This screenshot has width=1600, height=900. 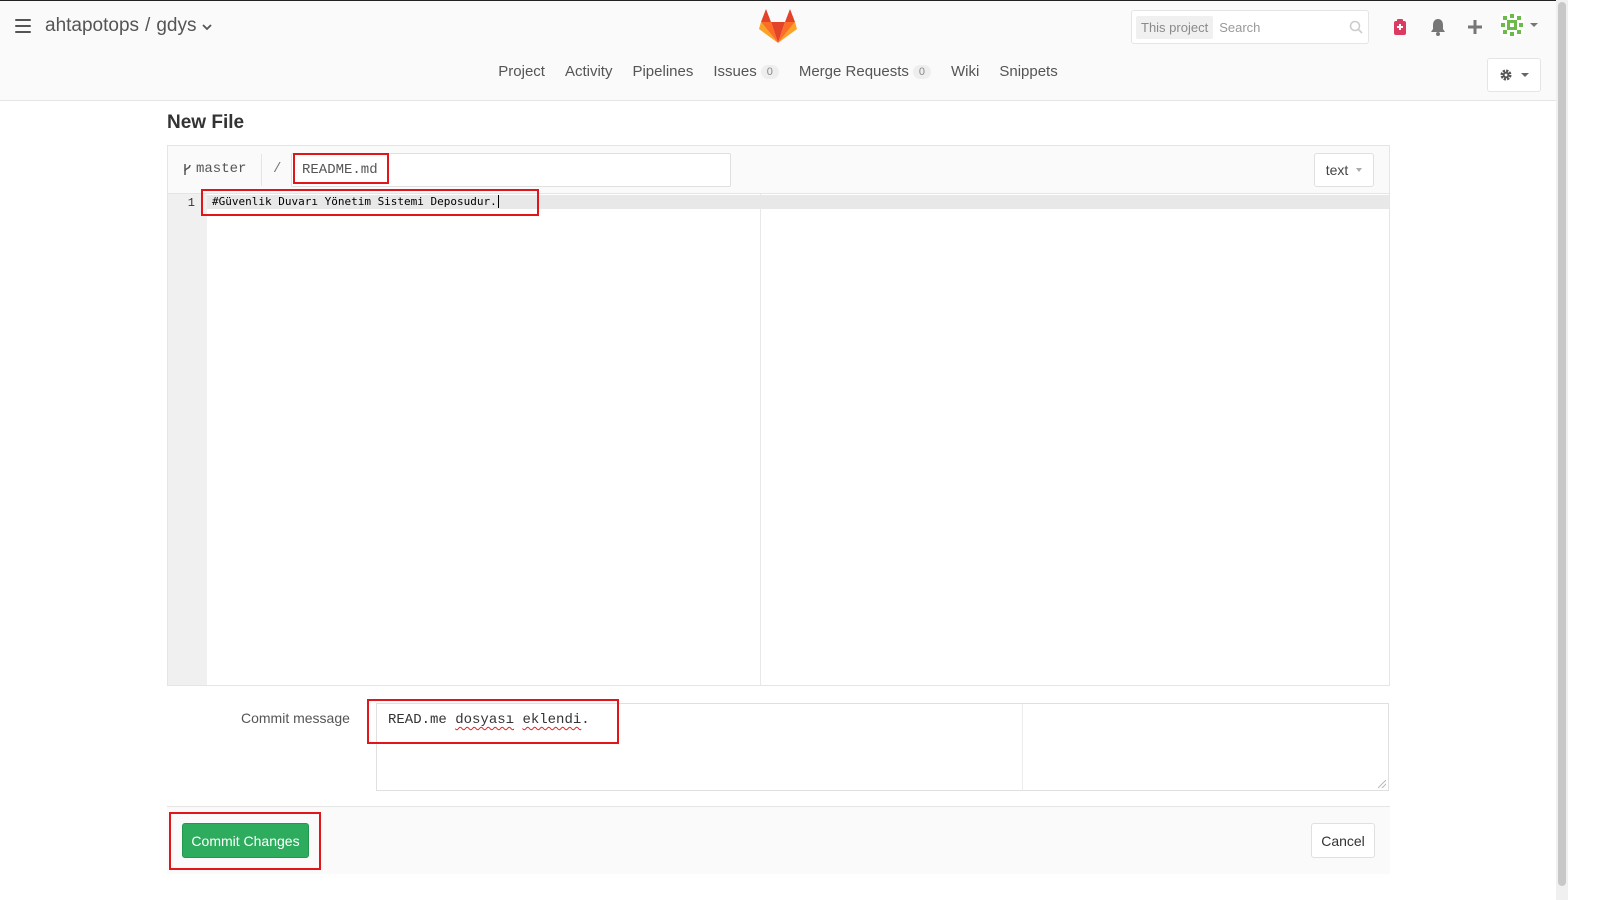 What do you see at coordinates (422, 720) in the screenshot?
I see `commit-text-part: READ.me` at bounding box center [422, 720].